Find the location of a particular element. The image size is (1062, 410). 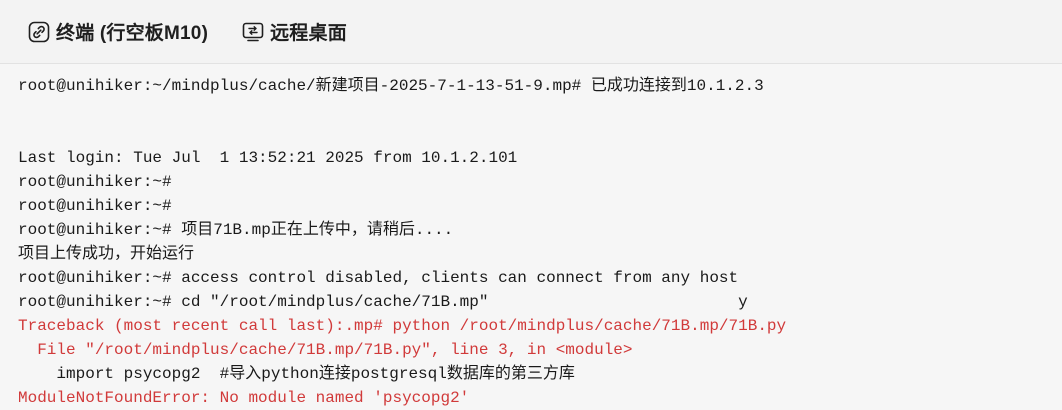

remote-desktop-icon is located at coordinates (253, 32).